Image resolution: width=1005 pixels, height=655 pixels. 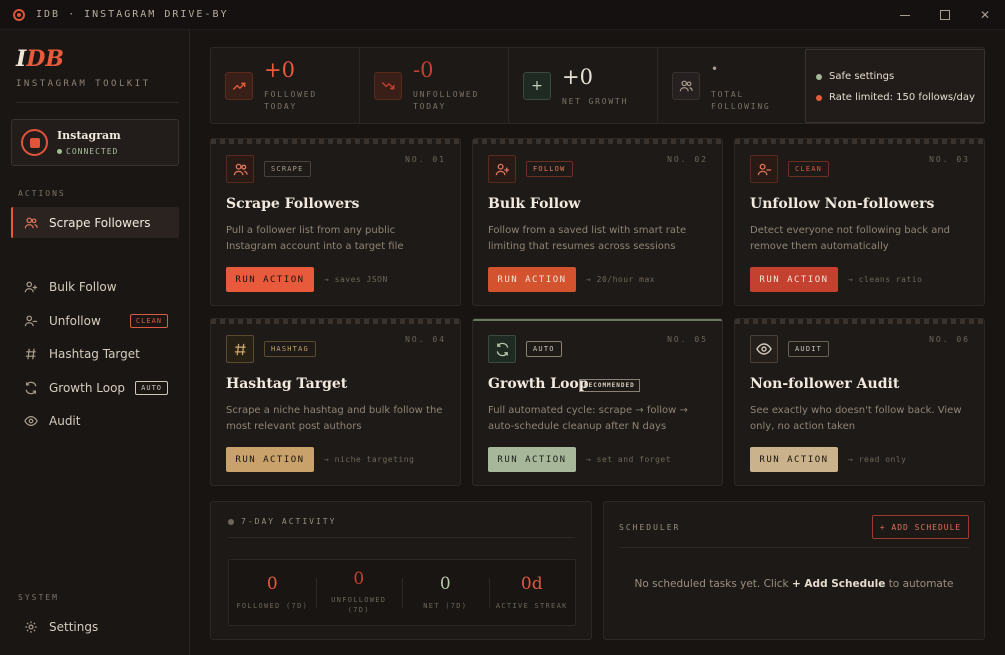 What do you see at coordinates (132, 14) in the screenshot?
I see `window-title: IDB · INSTAGRAM DRIVE-BY` at bounding box center [132, 14].